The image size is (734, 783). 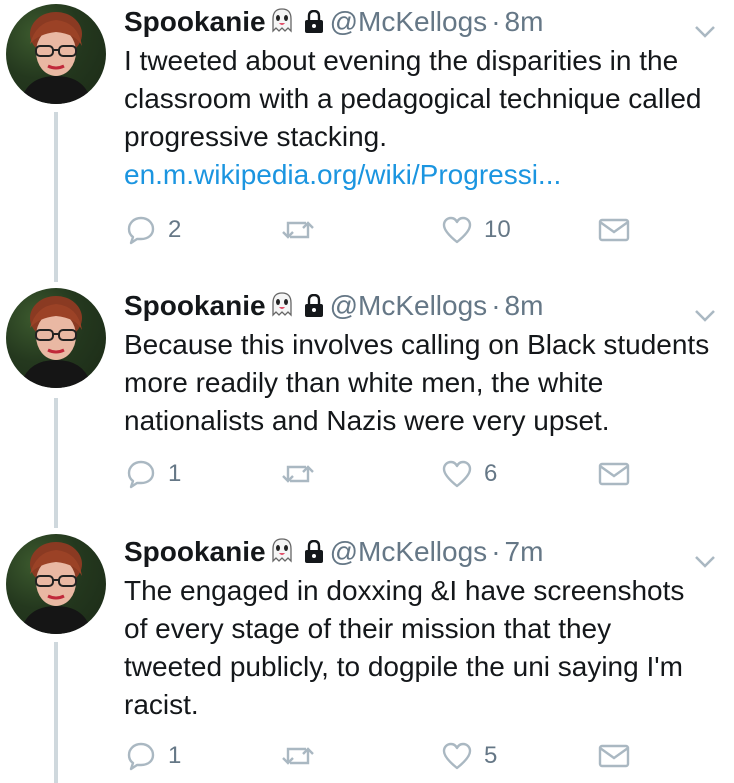 I want to click on reply-button: 2, so click(x=153, y=230).